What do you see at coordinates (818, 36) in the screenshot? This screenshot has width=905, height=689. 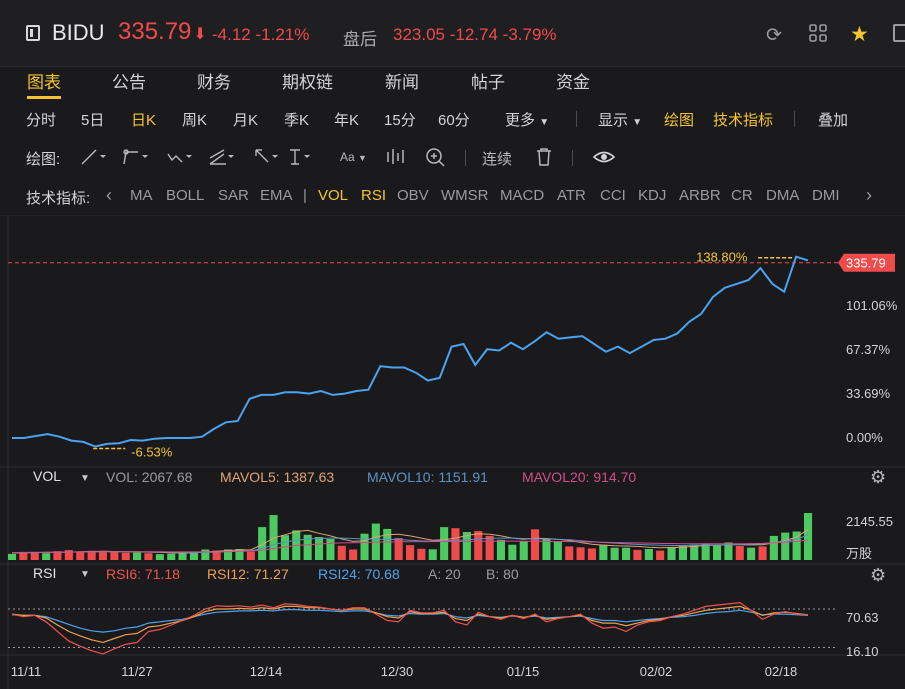 I see `grid-icon` at bounding box center [818, 36].